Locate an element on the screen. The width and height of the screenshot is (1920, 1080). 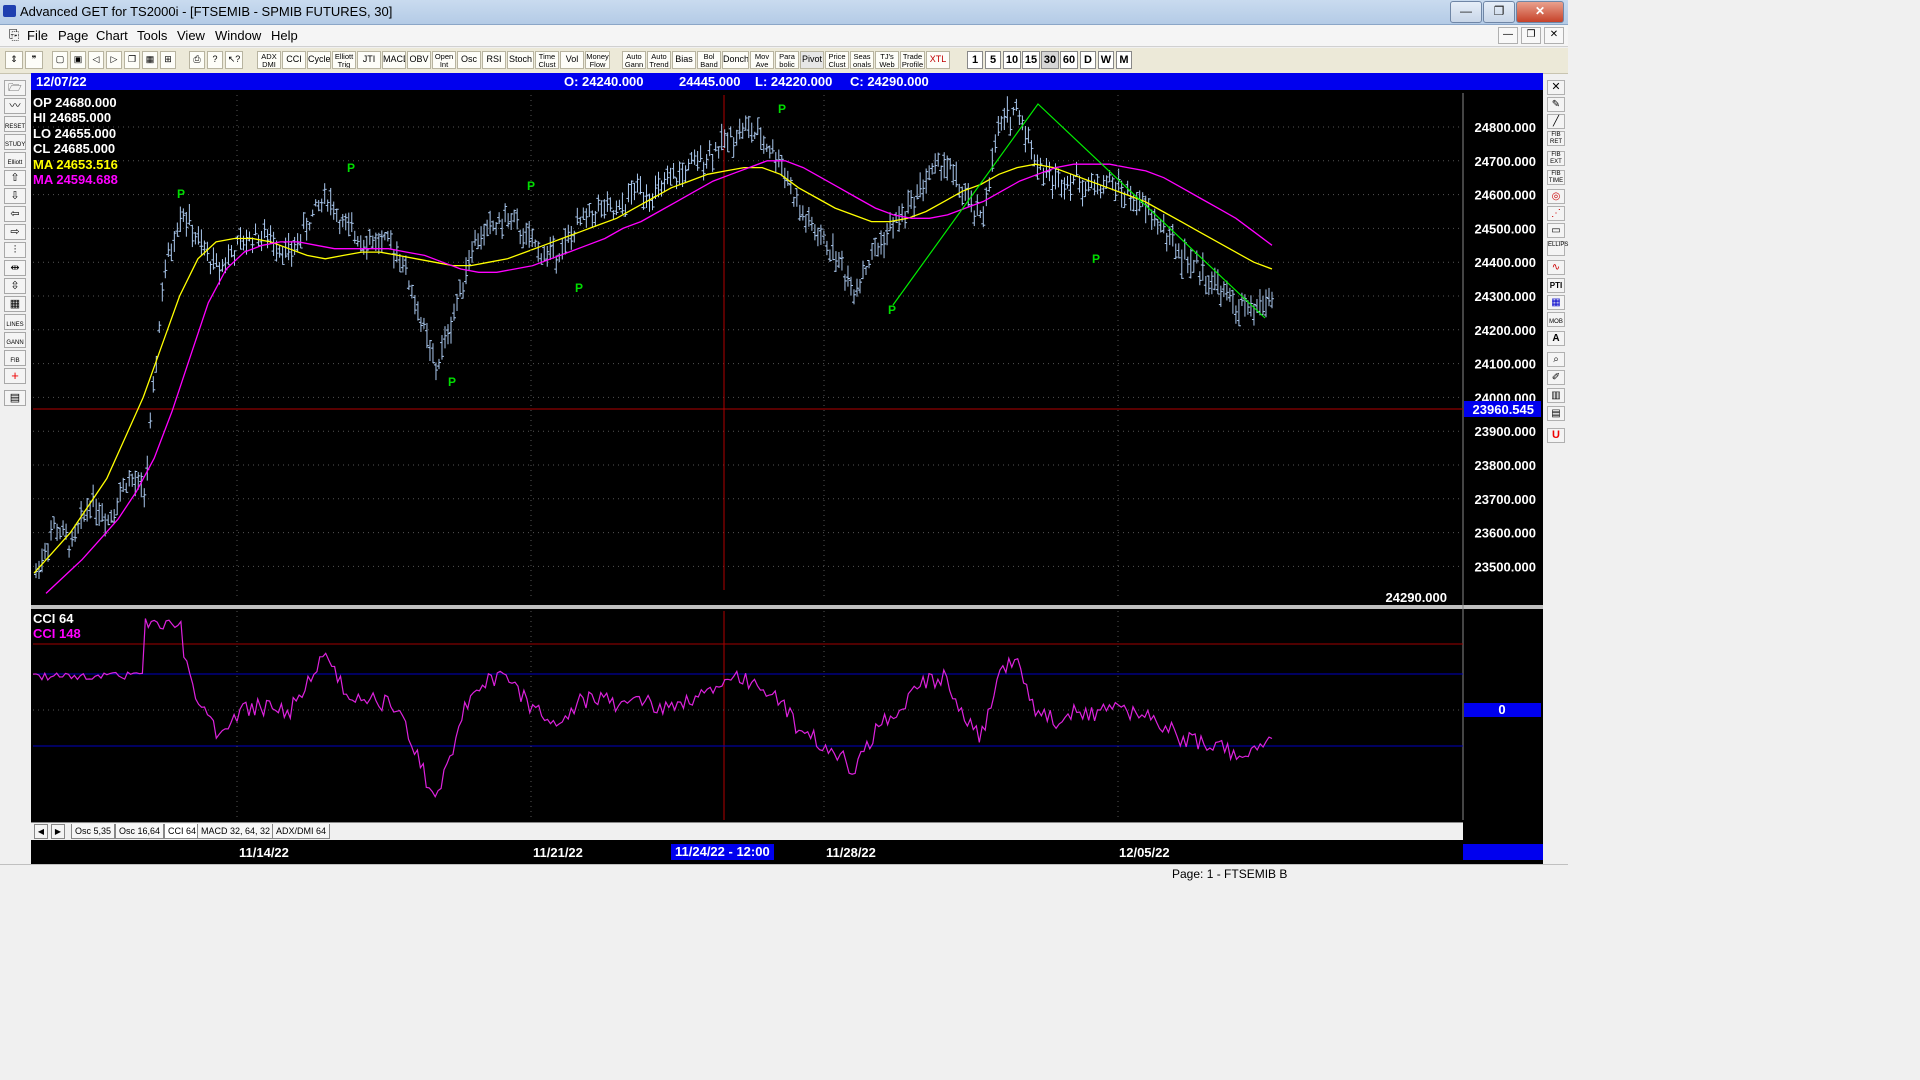
panel-separator is located at coordinates (787, 607).